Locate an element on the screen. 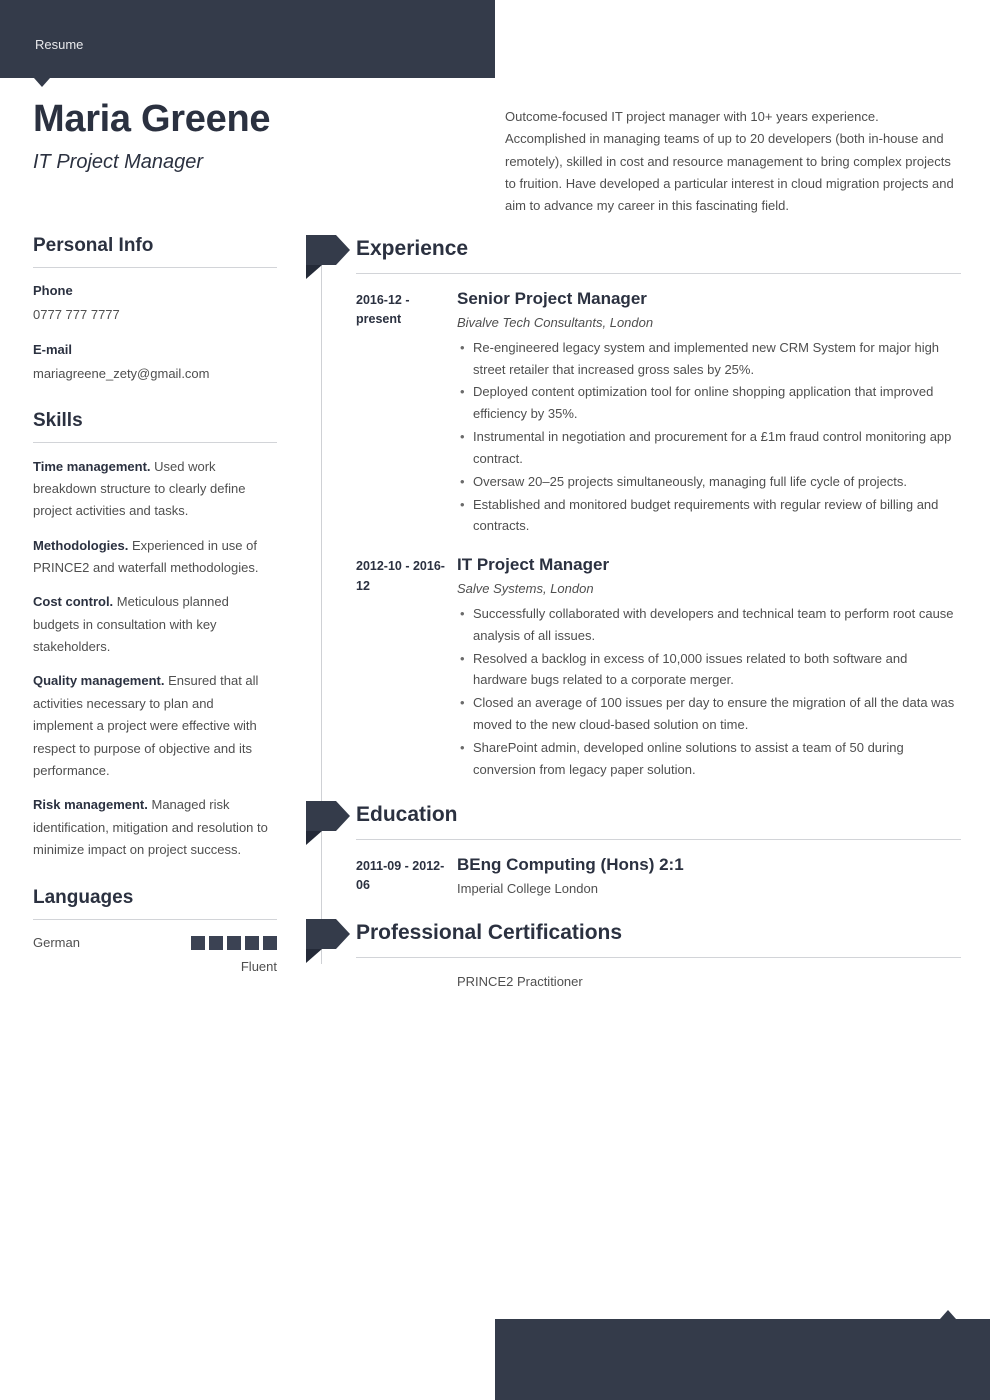 The width and height of the screenshot is (990, 1400). language-level-label: Fluent is located at coordinates (258, 966).